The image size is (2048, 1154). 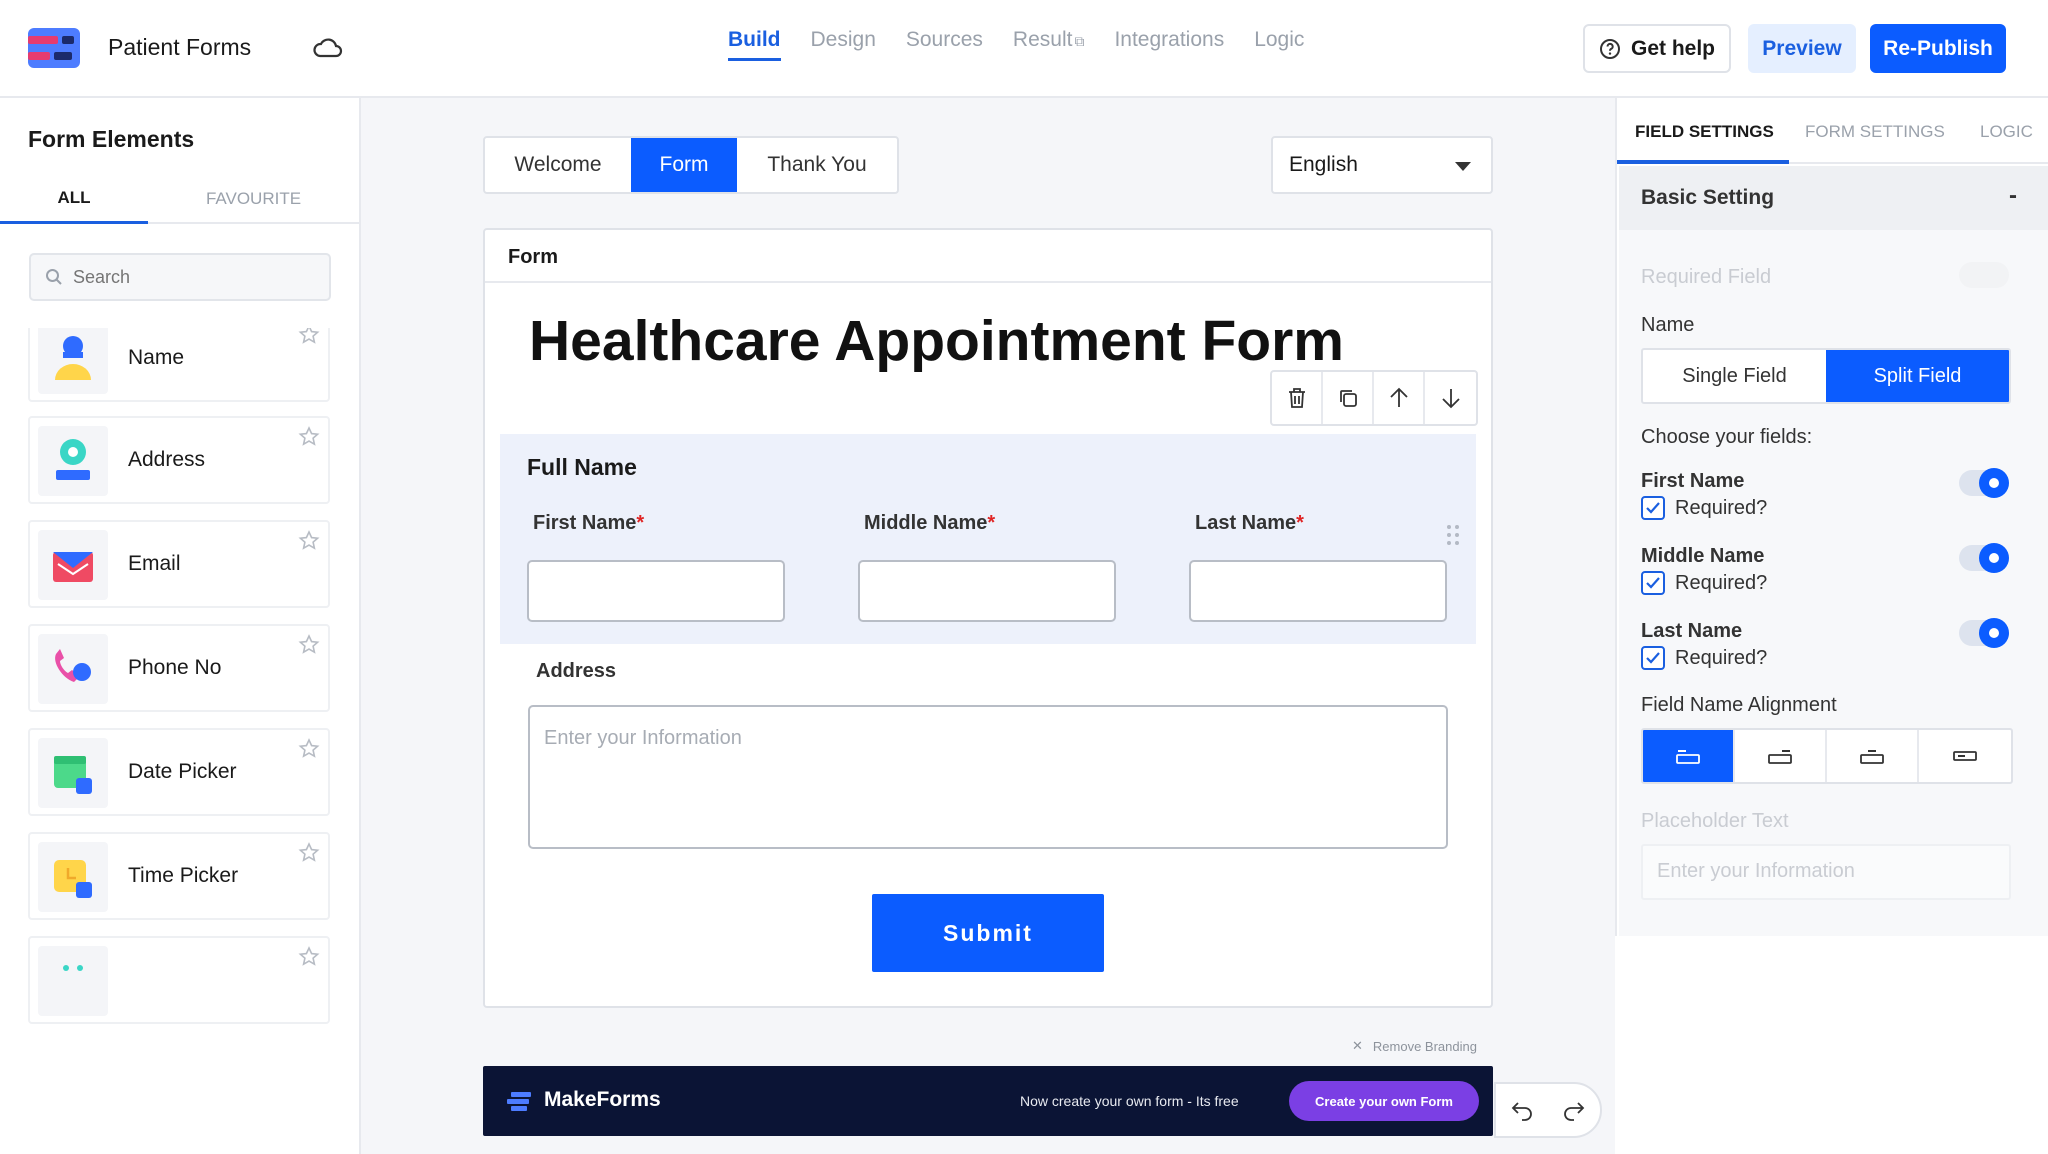 What do you see at coordinates (1802, 48) in the screenshot?
I see `preview-button: Preview` at bounding box center [1802, 48].